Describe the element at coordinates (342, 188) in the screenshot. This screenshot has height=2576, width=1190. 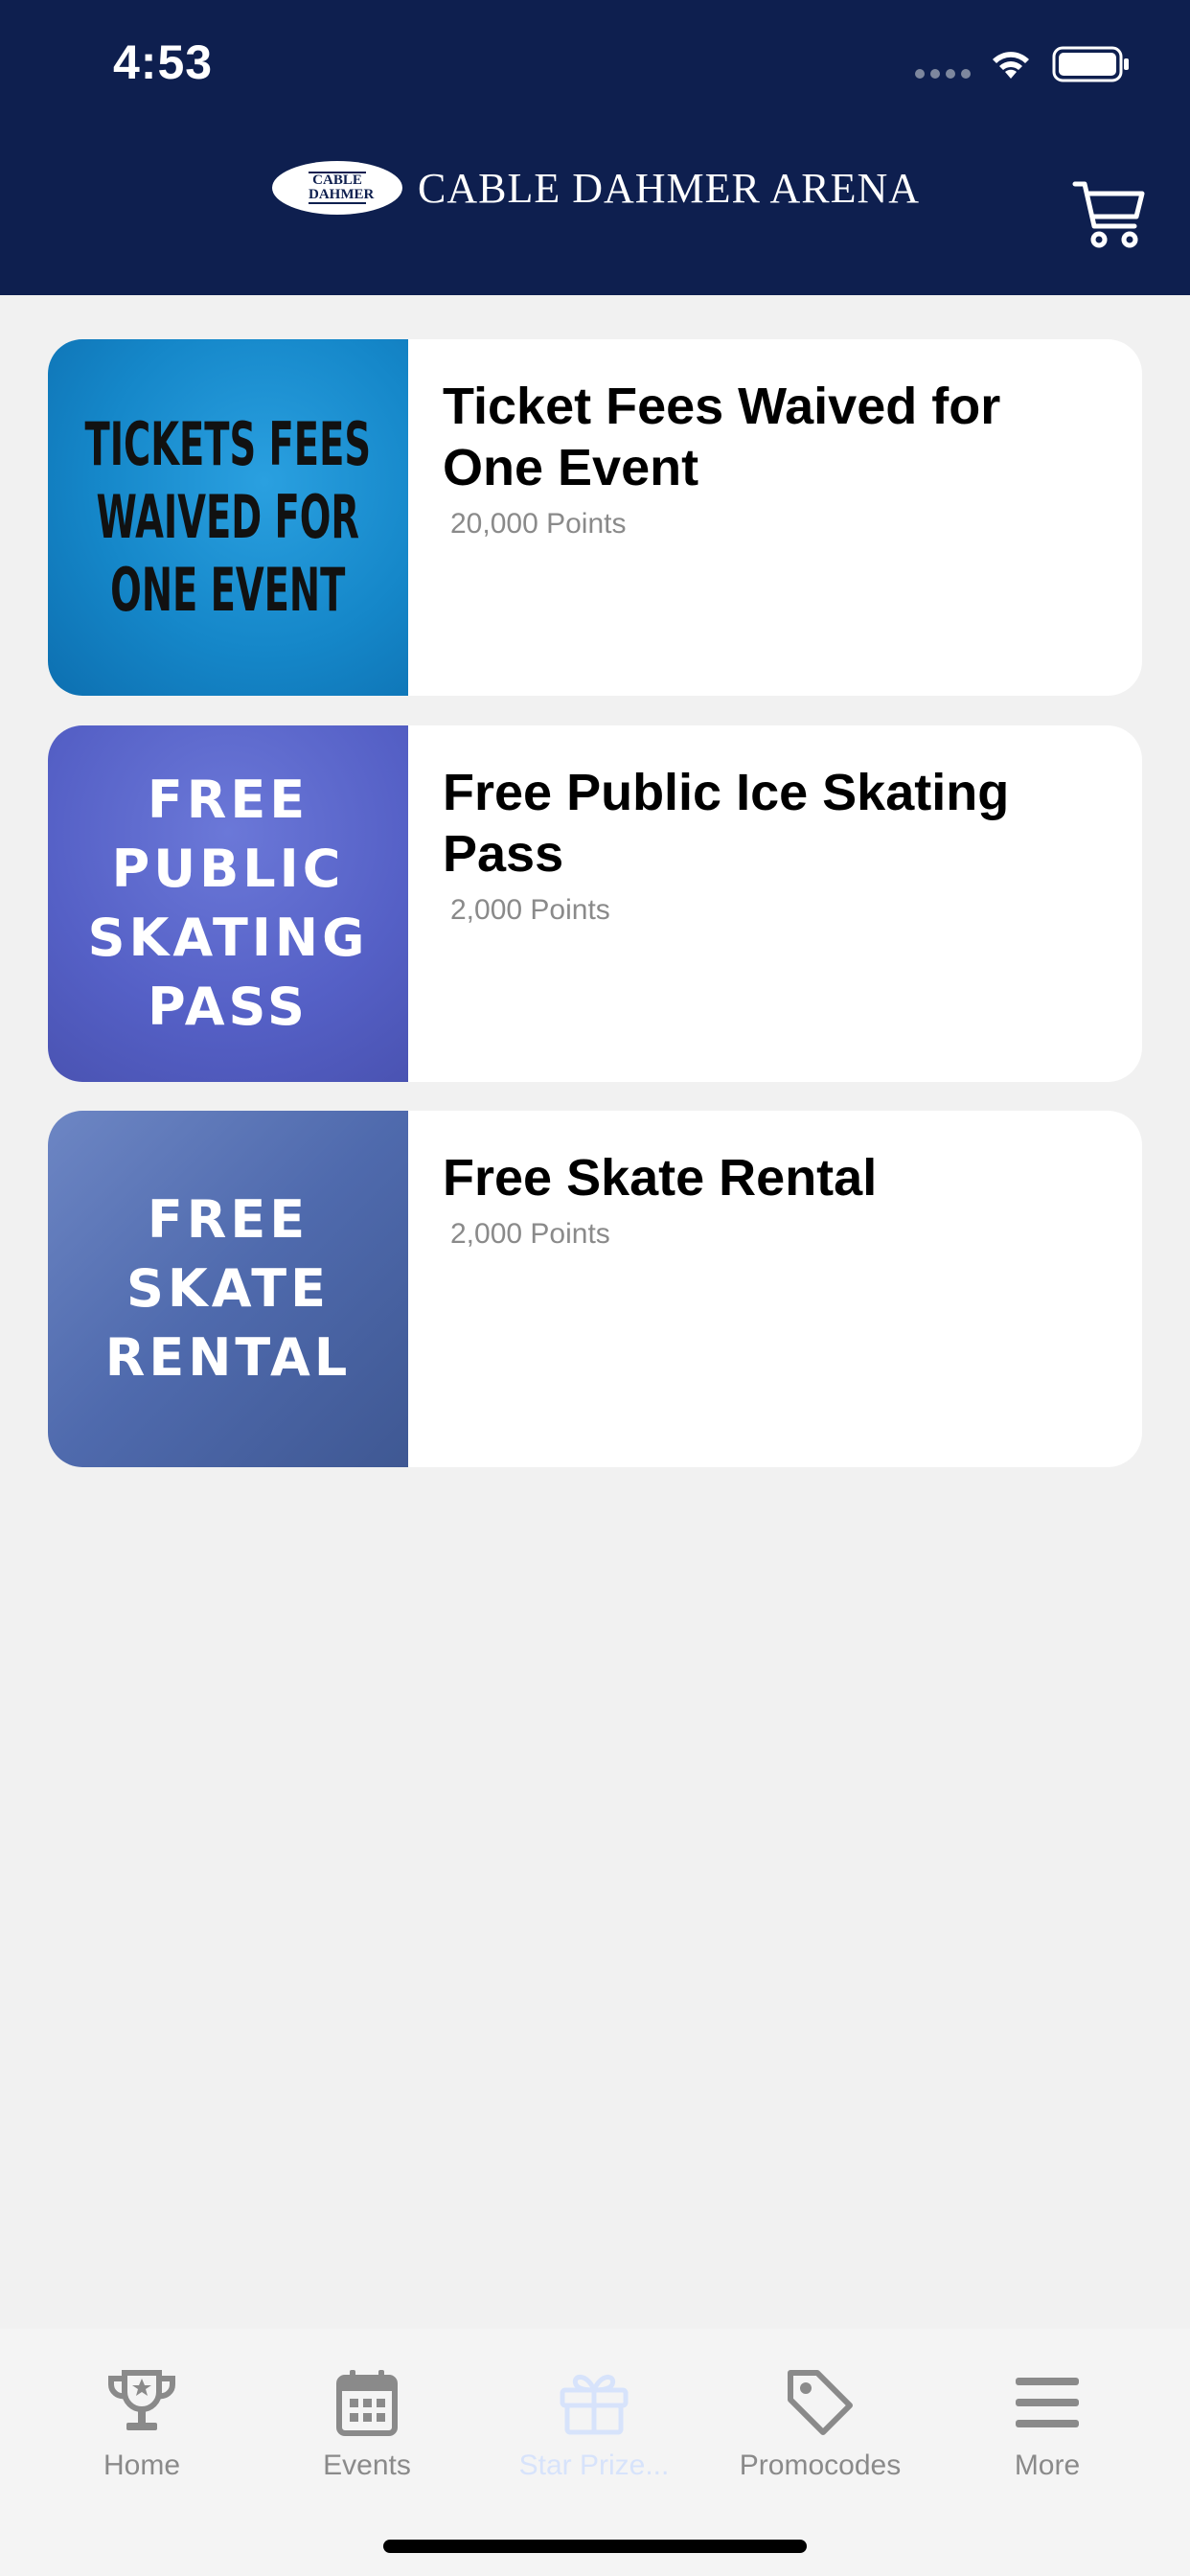
I see `logo-badge-text: CABLE DAHMER` at that location.